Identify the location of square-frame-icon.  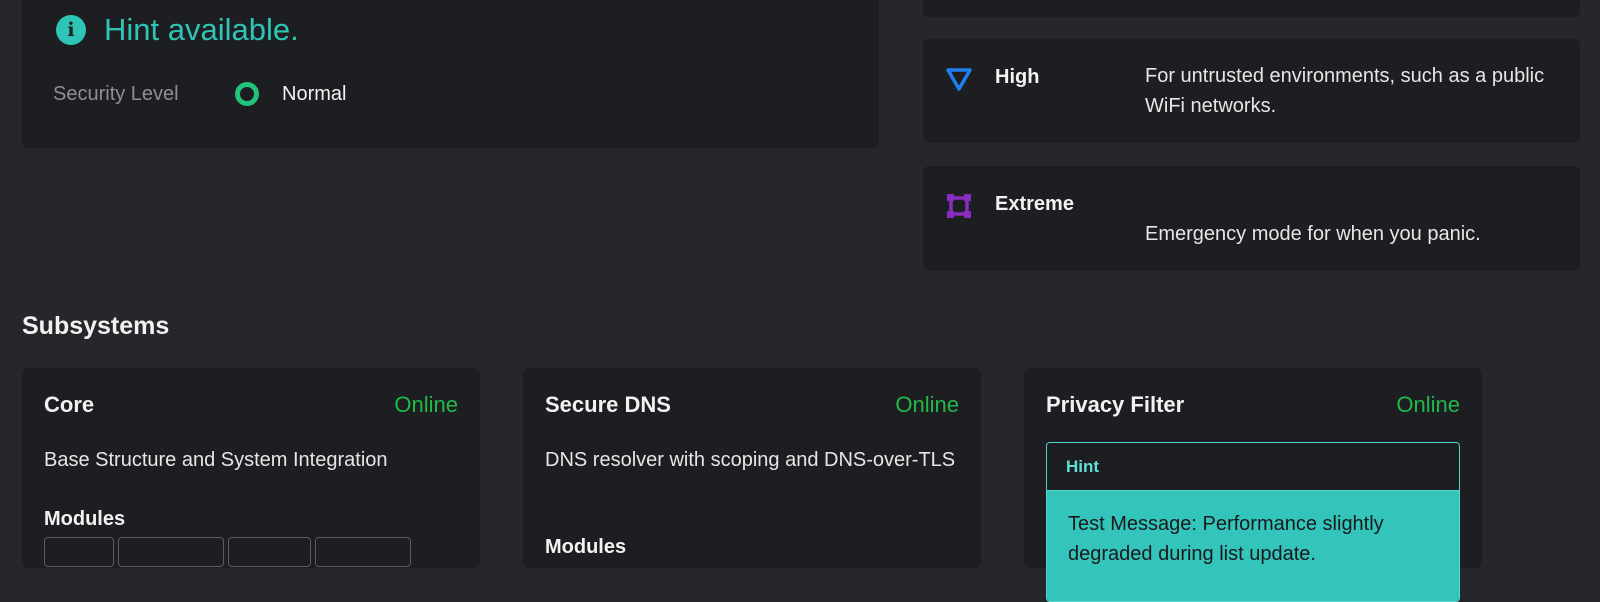
(959, 206).